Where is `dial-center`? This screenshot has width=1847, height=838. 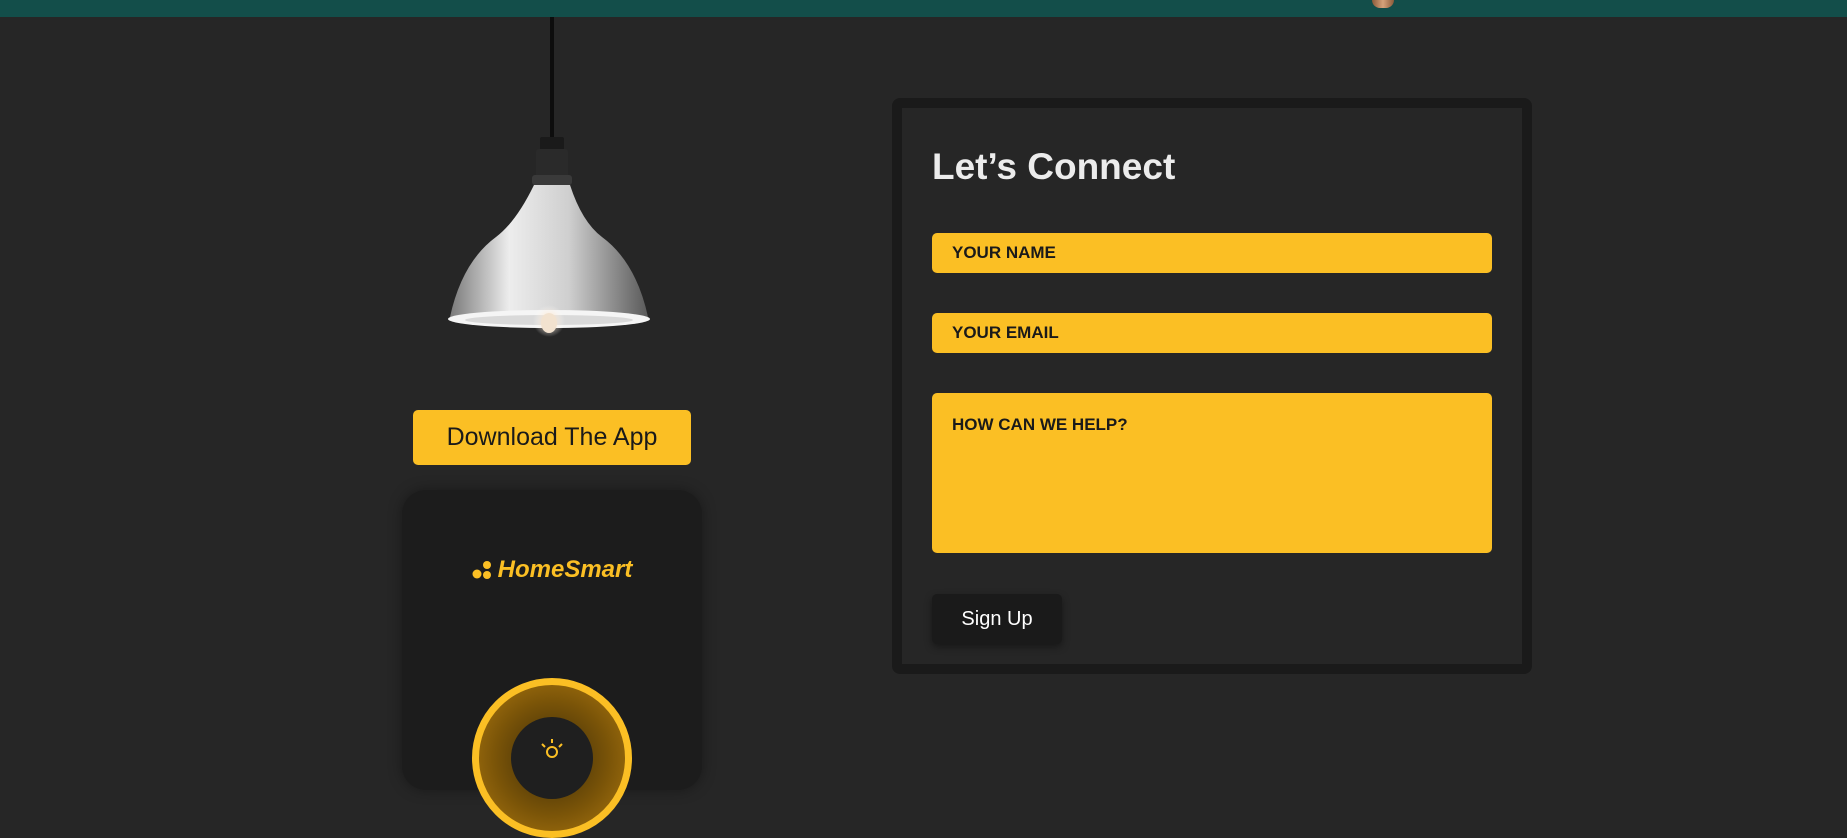 dial-center is located at coordinates (552, 758).